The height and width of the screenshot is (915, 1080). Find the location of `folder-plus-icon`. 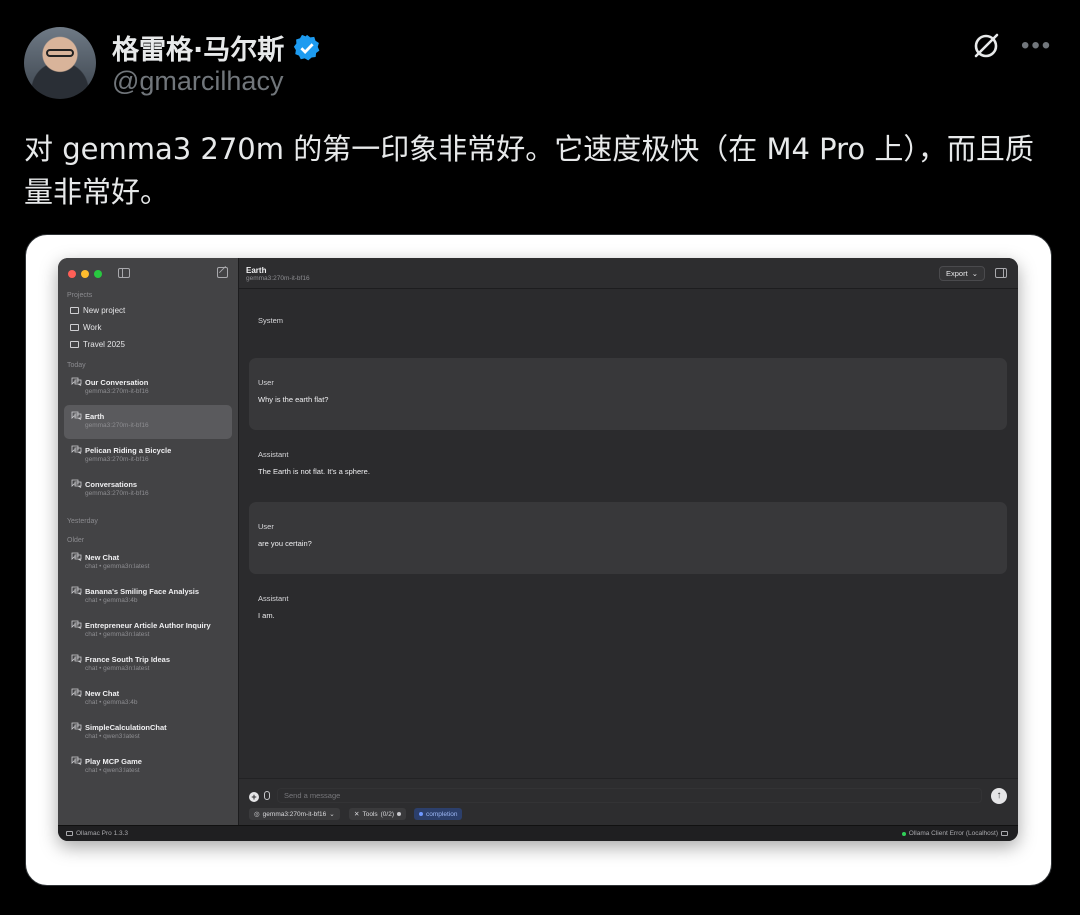

folder-plus-icon is located at coordinates (74, 310).